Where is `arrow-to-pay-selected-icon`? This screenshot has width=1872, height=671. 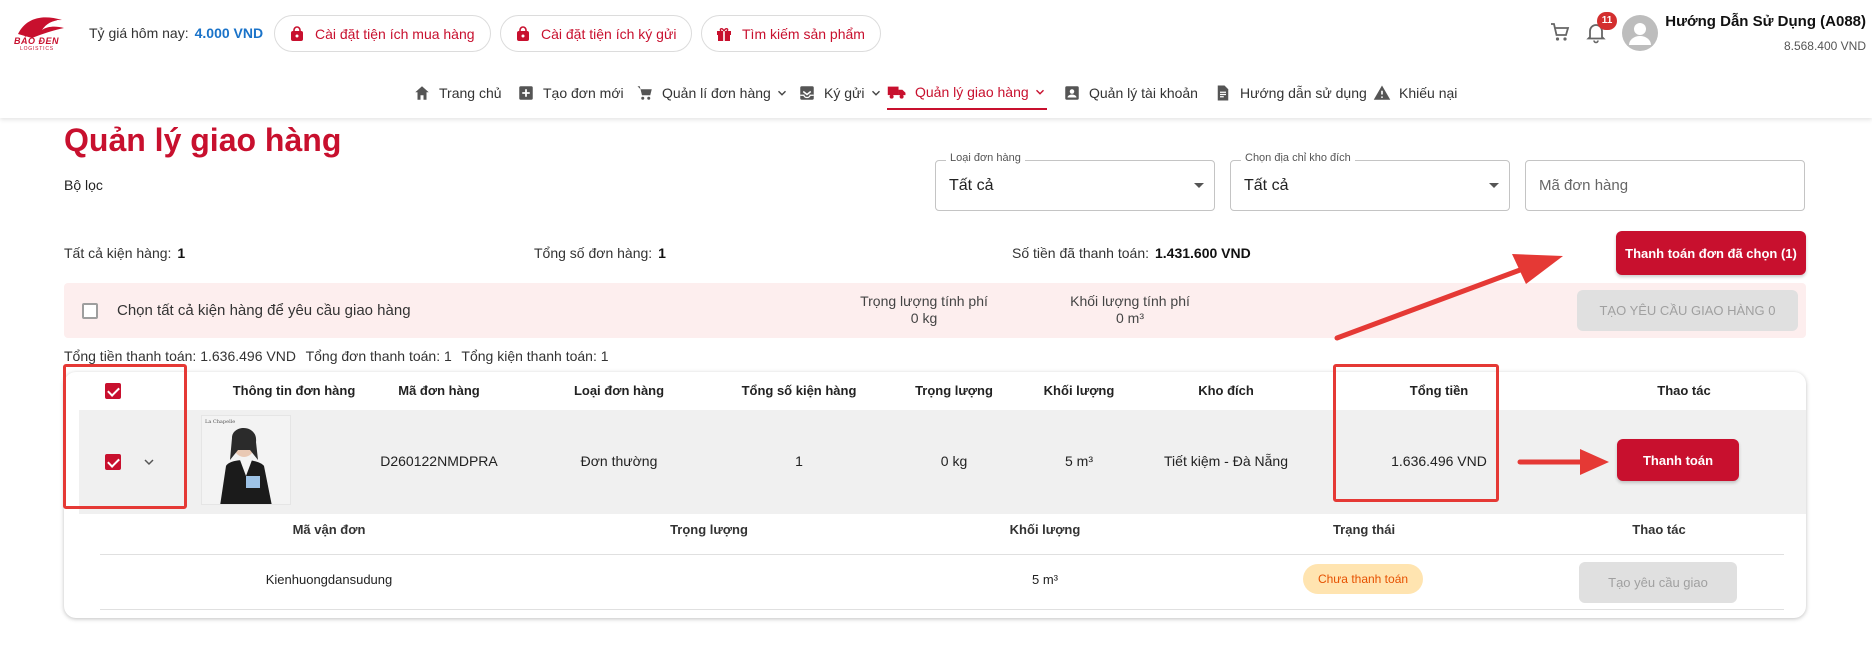 arrow-to-pay-selected-icon is located at coordinates (1448, 297).